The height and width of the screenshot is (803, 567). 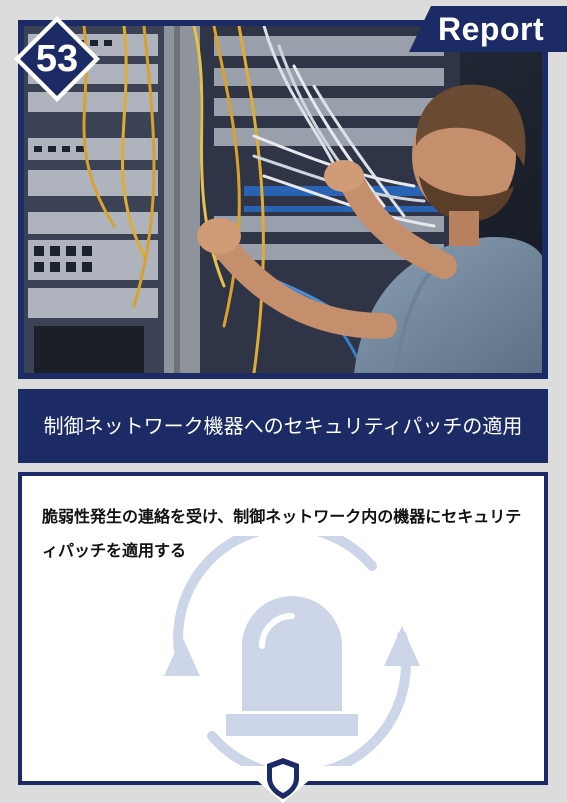 What do you see at coordinates (282, 533) in the screenshot?
I see `card-description: 脆弱性発生の連絡を受け、制御ネットワーク内の機器にセキュリティパッチを適用する` at bounding box center [282, 533].